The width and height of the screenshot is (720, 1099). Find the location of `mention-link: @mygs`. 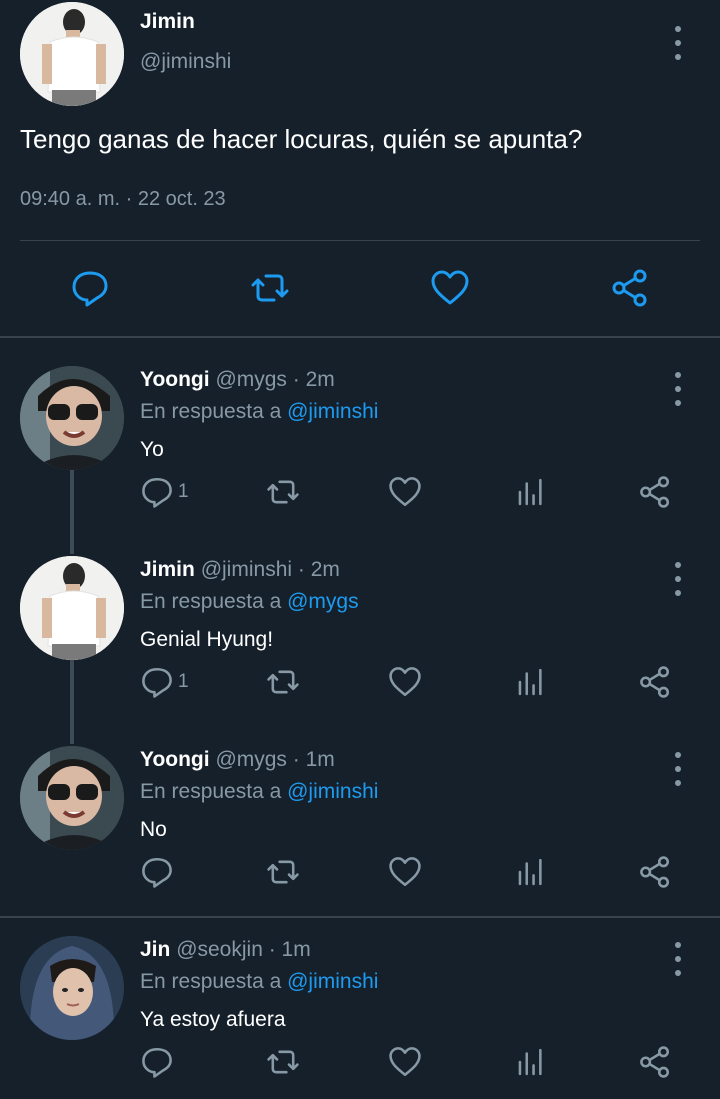

mention-link: @mygs is located at coordinates (323, 601).